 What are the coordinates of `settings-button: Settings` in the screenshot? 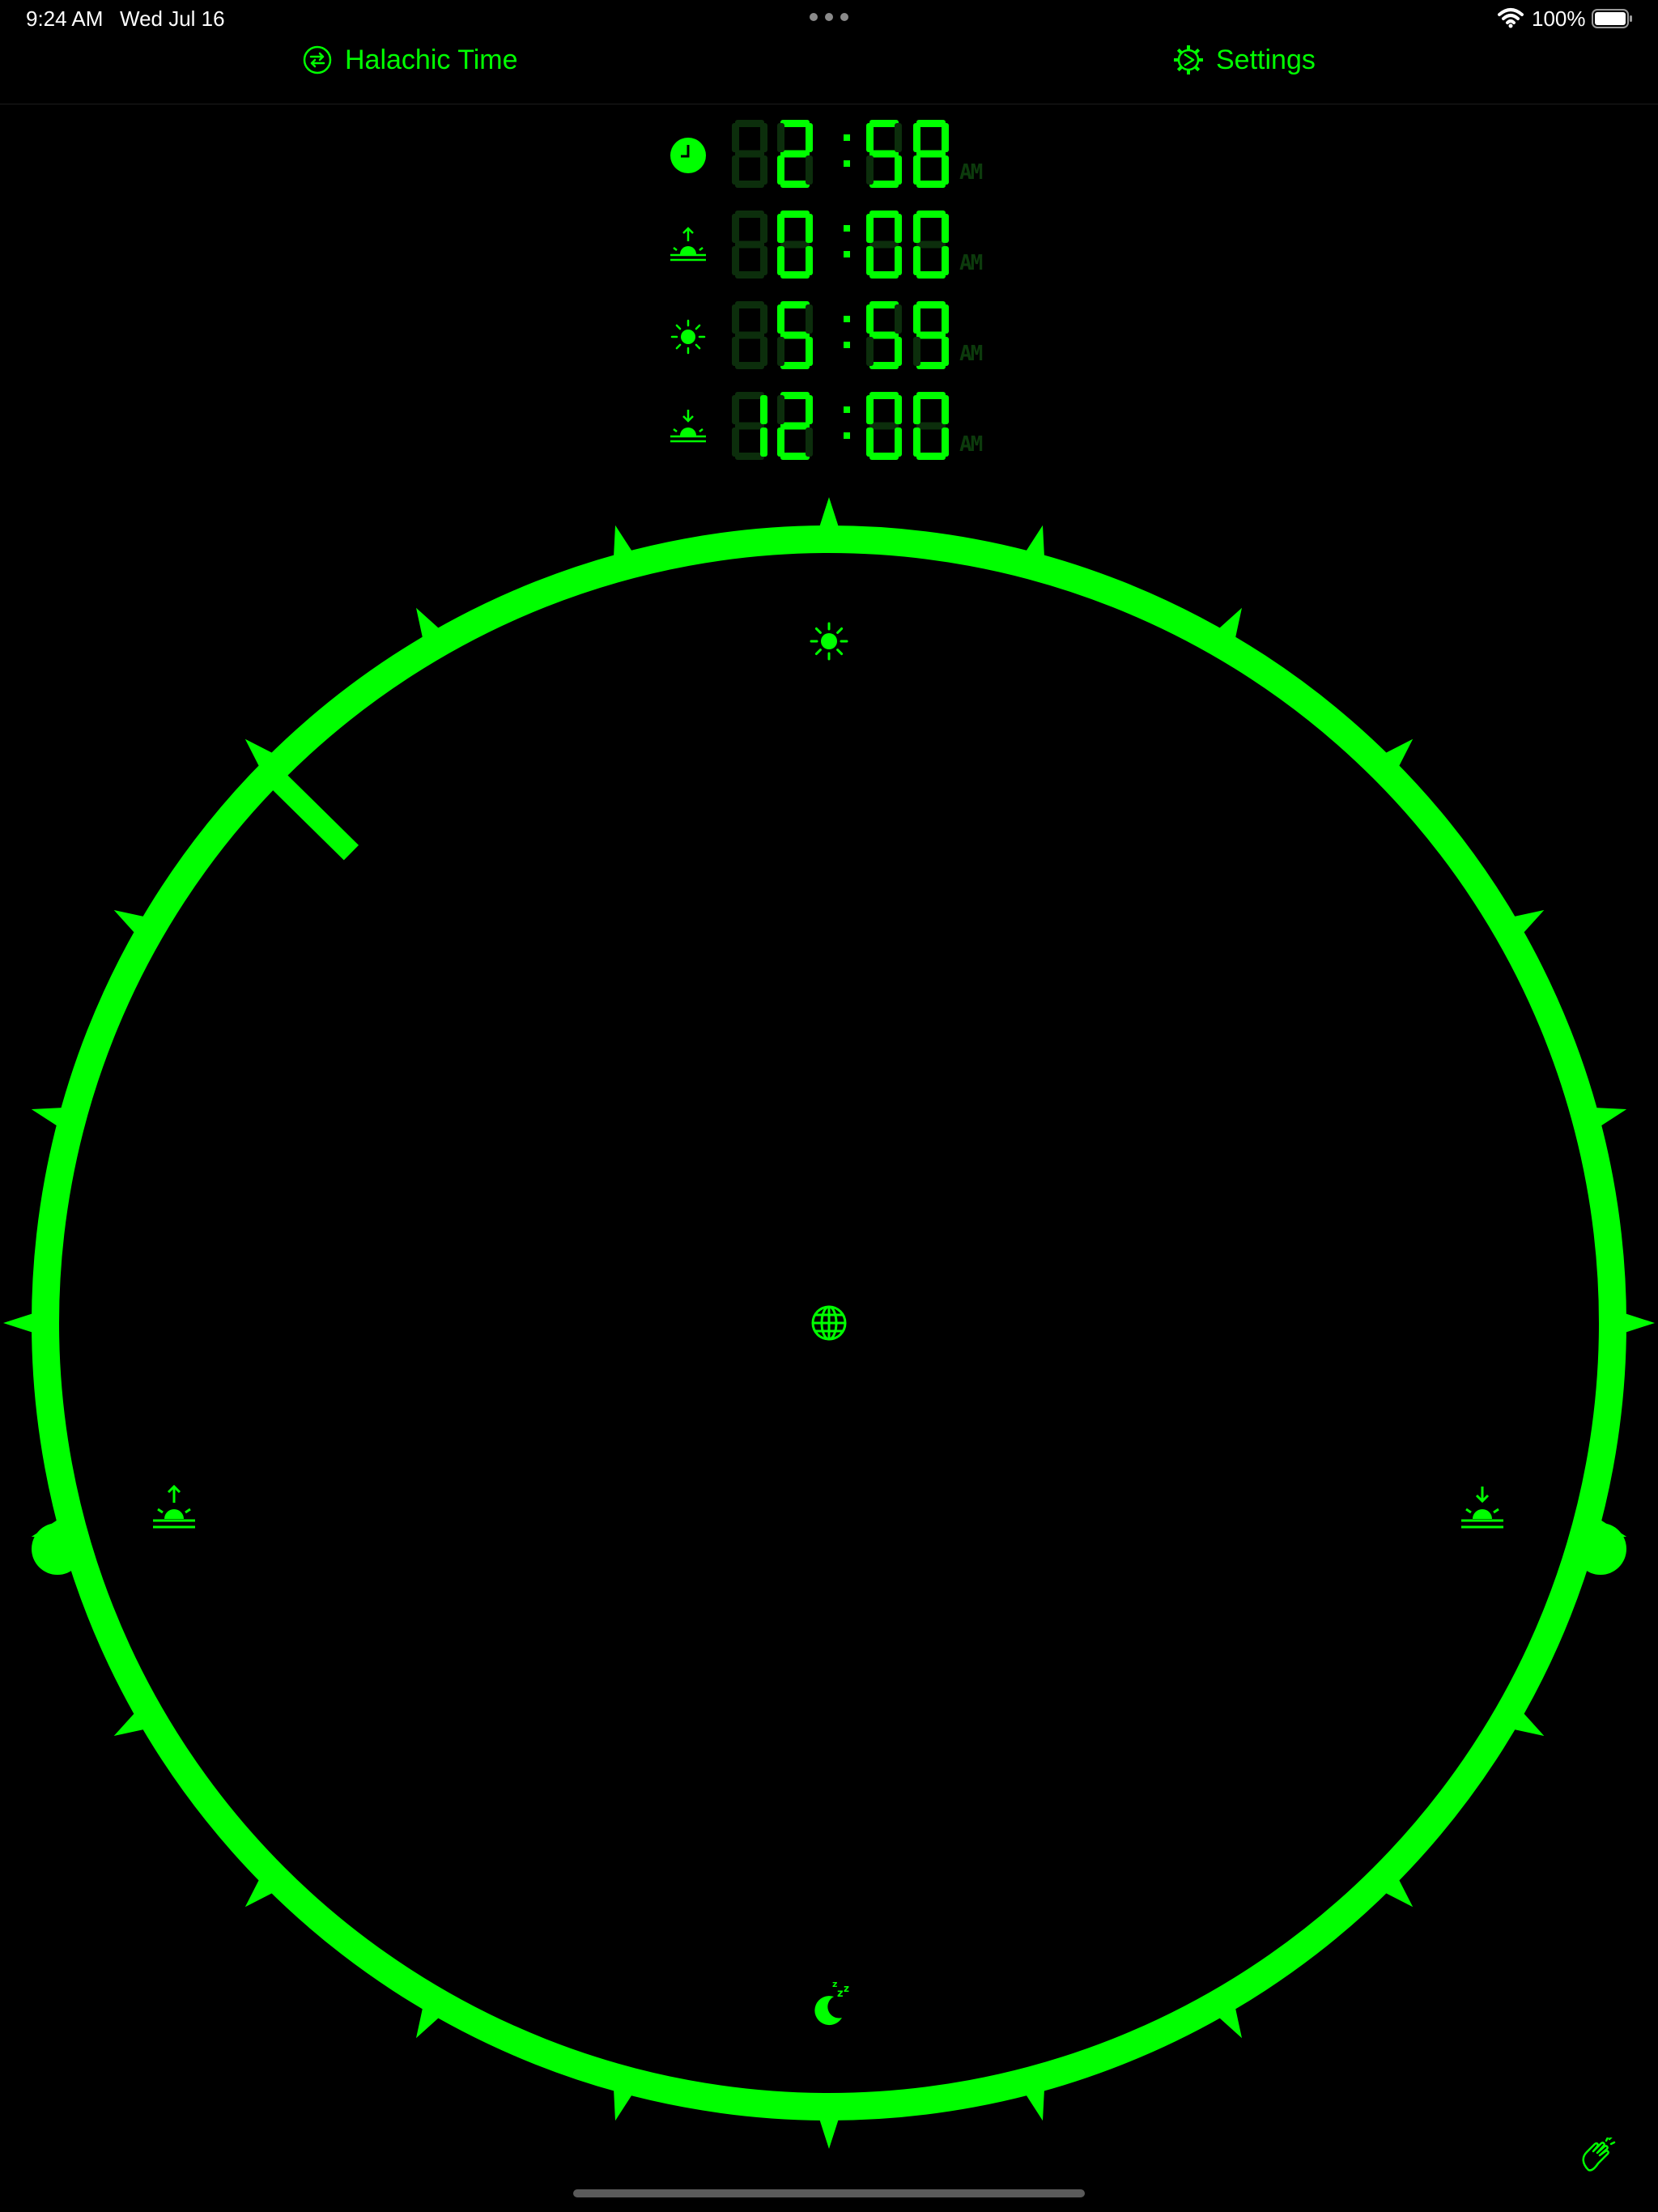 It's located at (1244, 60).